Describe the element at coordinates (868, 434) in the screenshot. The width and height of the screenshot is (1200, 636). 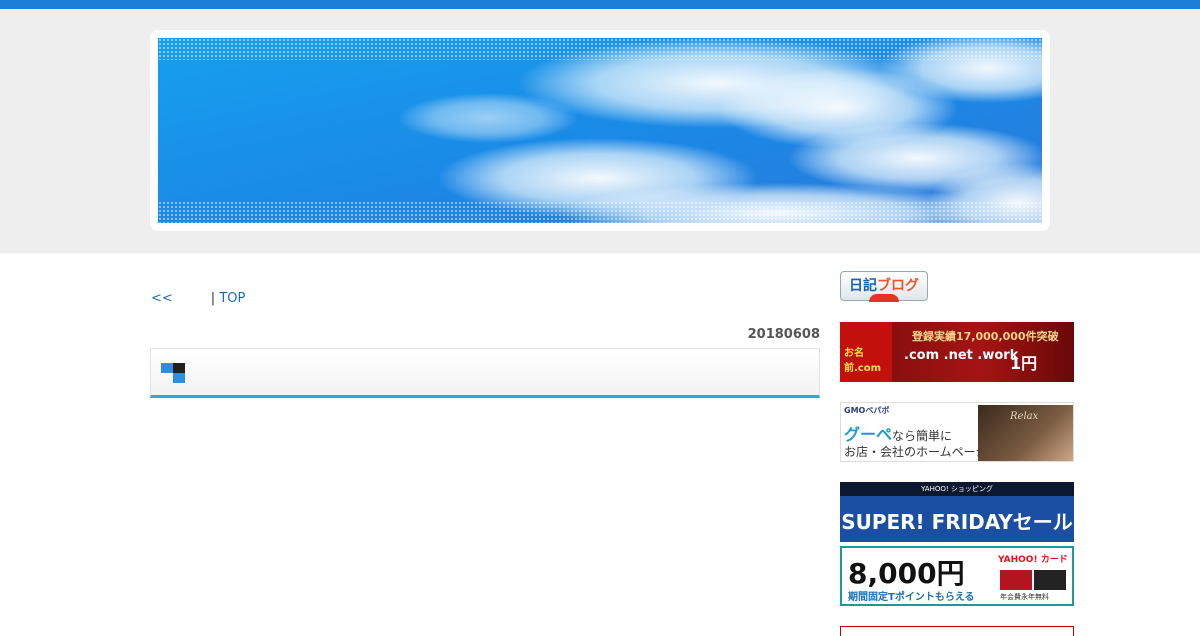
I see `goope-name: グーペ` at that location.